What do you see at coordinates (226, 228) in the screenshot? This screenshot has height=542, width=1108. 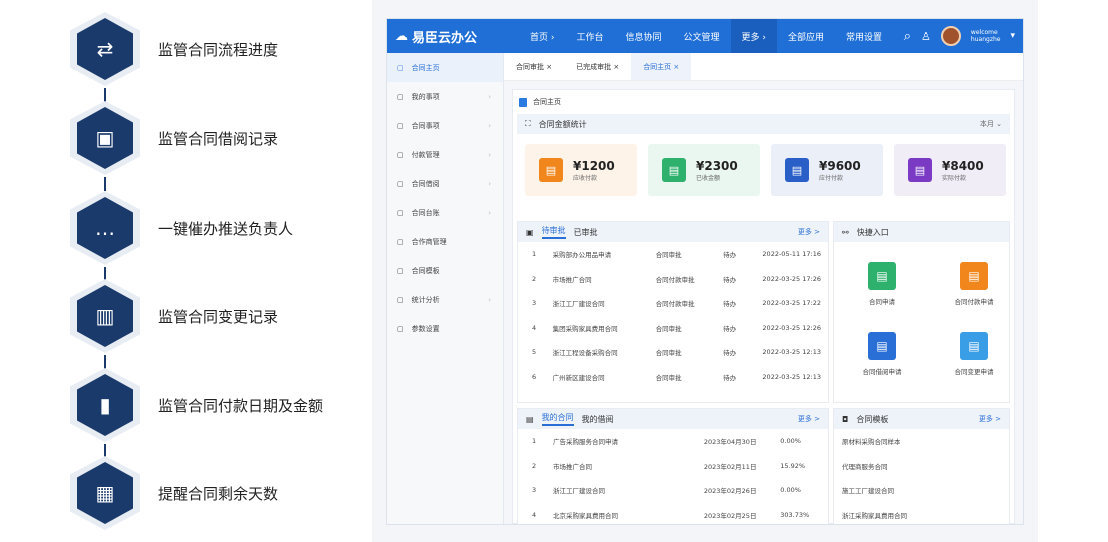 I see `feature-label: 一键催办推送负责人` at bounding box center [226, 228].